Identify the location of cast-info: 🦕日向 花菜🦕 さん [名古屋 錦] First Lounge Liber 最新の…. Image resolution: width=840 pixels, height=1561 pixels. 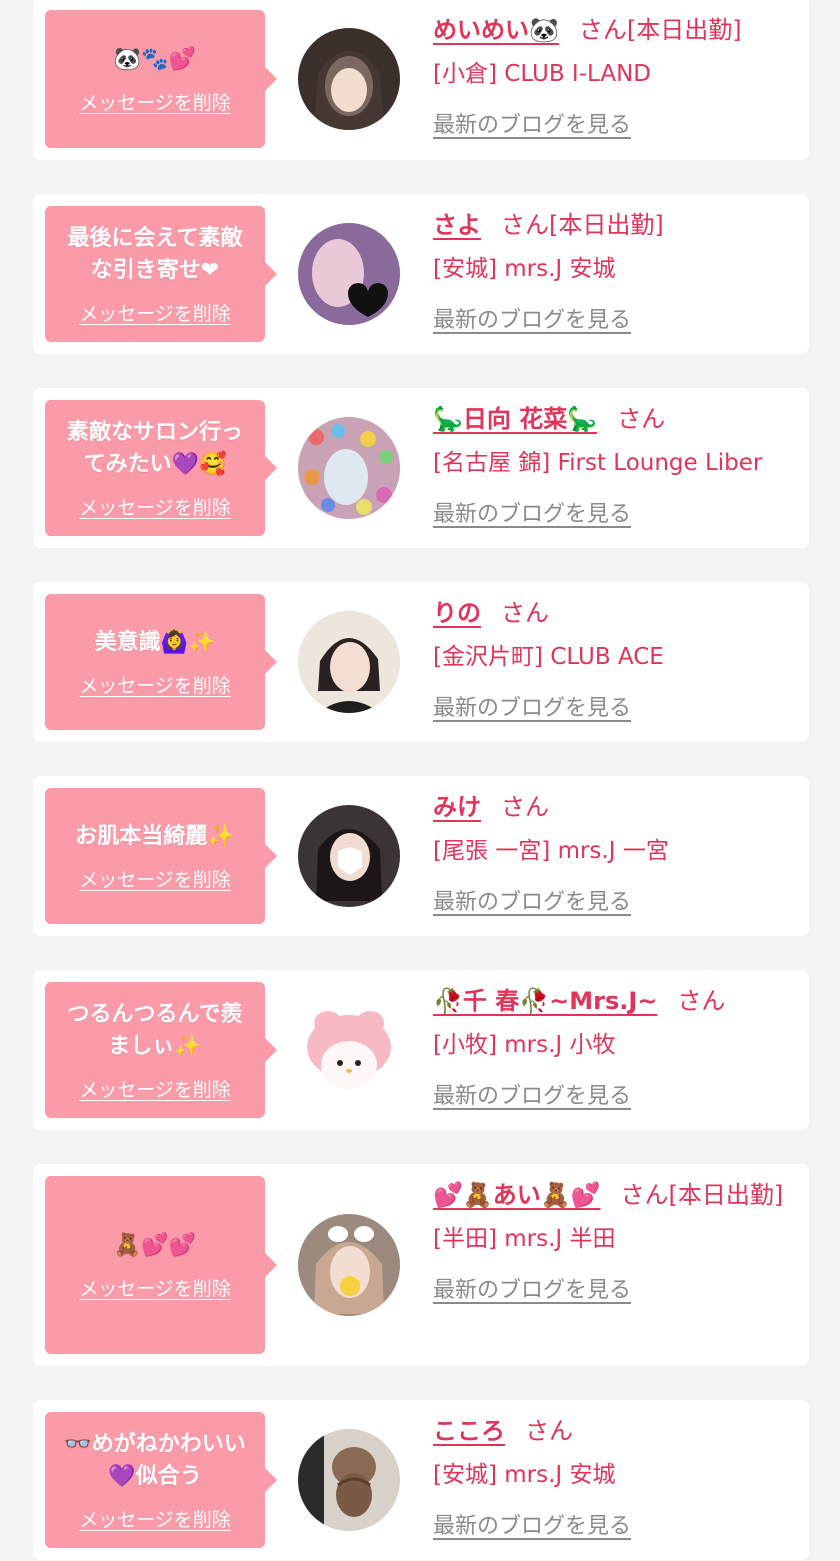
(613, 467).